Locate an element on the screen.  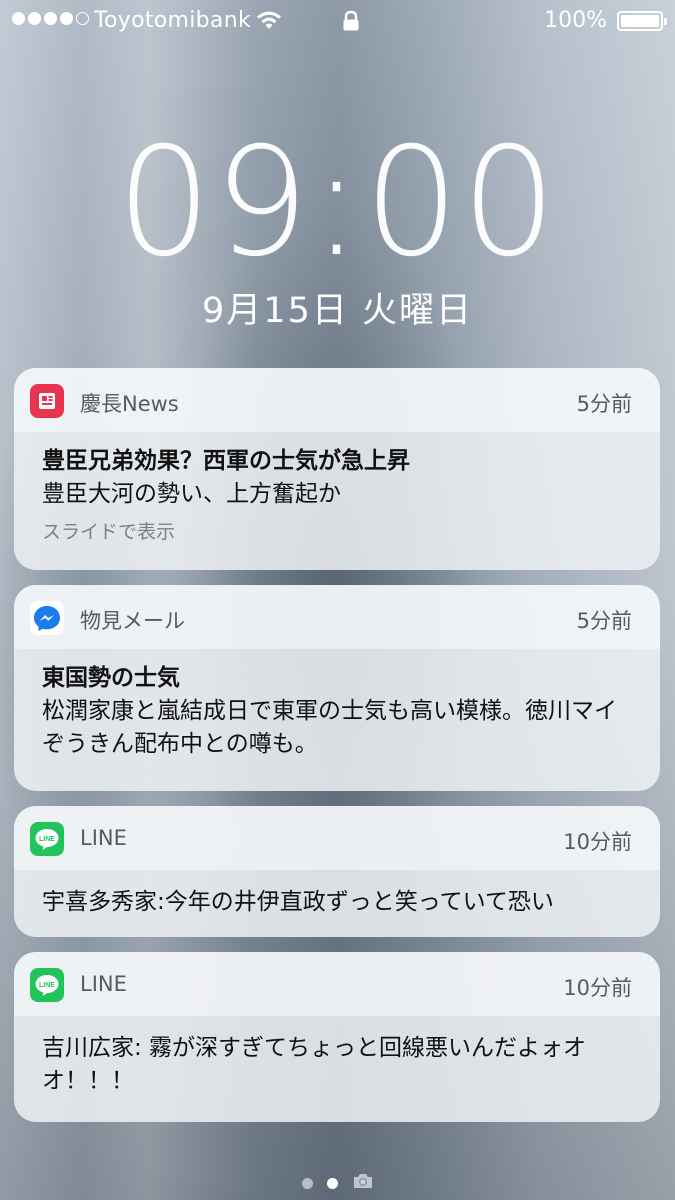
battery-icon is located at coordinates (642, 21).